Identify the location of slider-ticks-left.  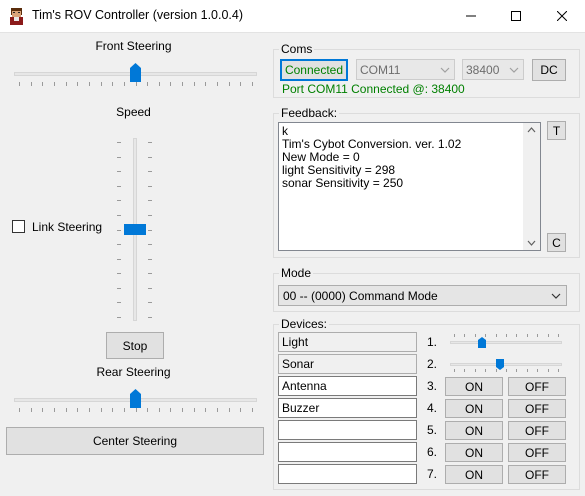
(119, 229).